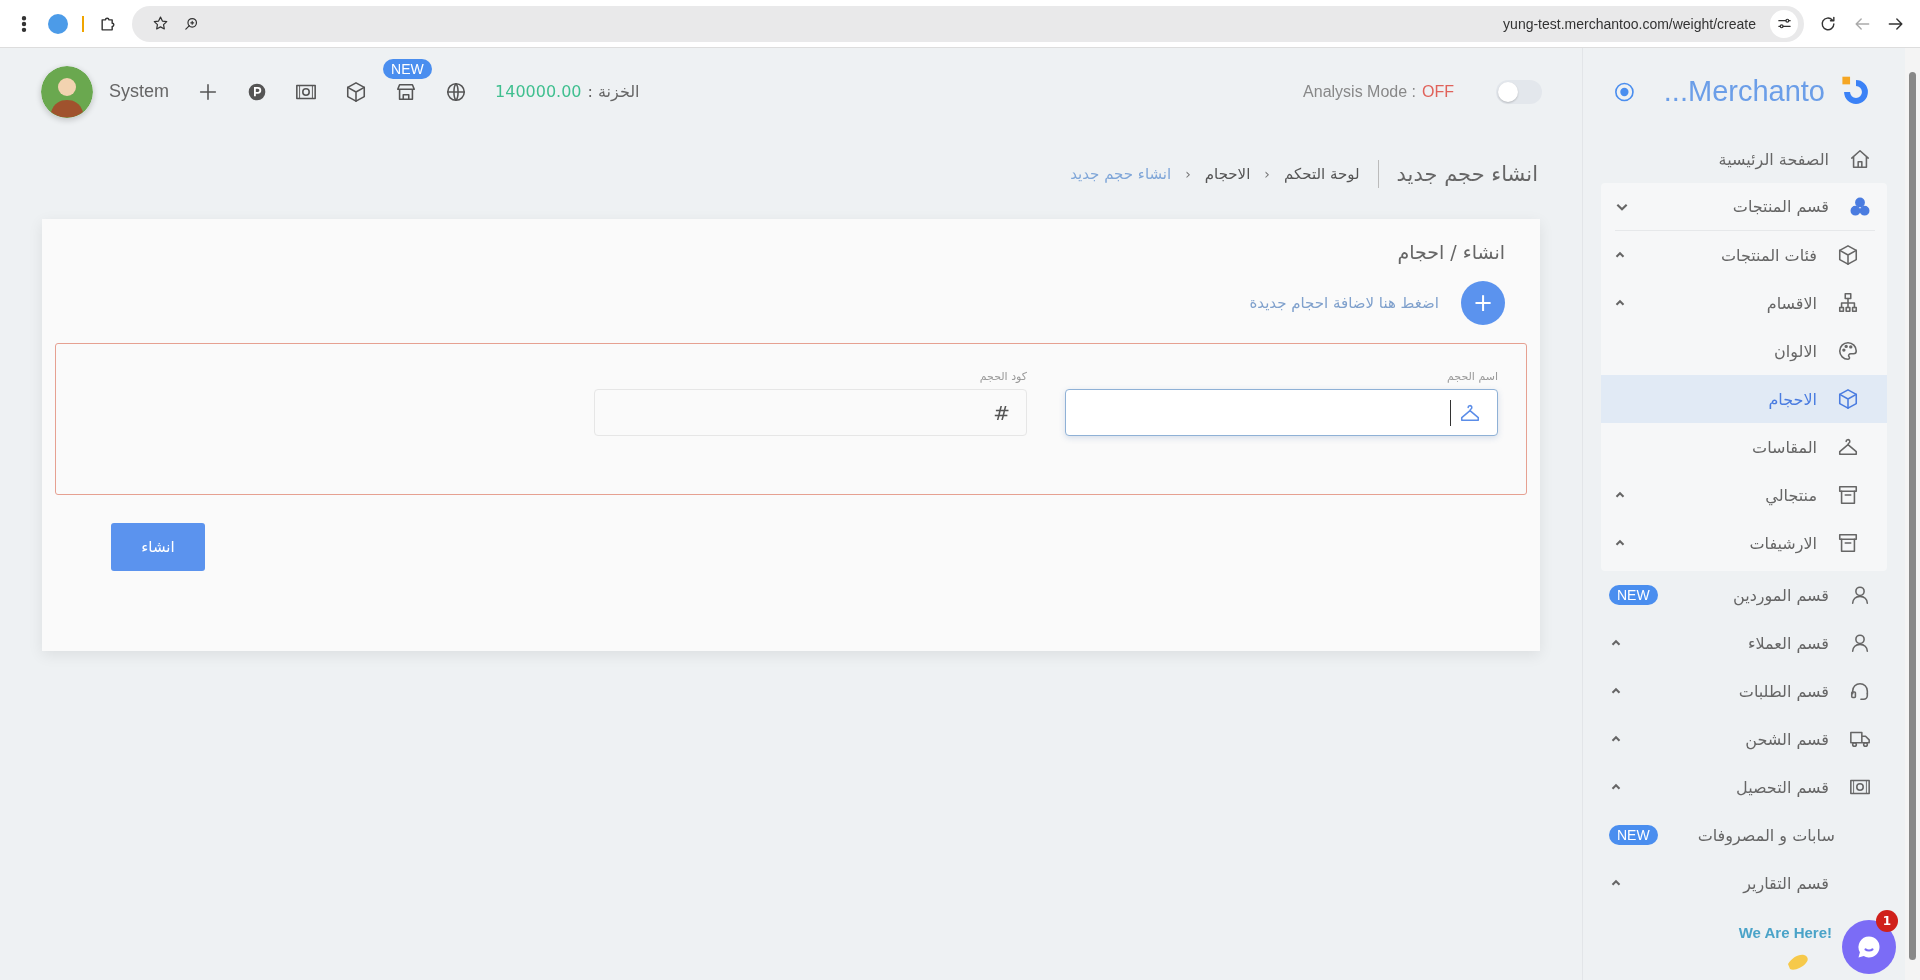 The width and height of the screenshot is (1920, 980). I want to click on add-link: اضغط هنا لاضافة احجام جديدة, so click(1344, 303).